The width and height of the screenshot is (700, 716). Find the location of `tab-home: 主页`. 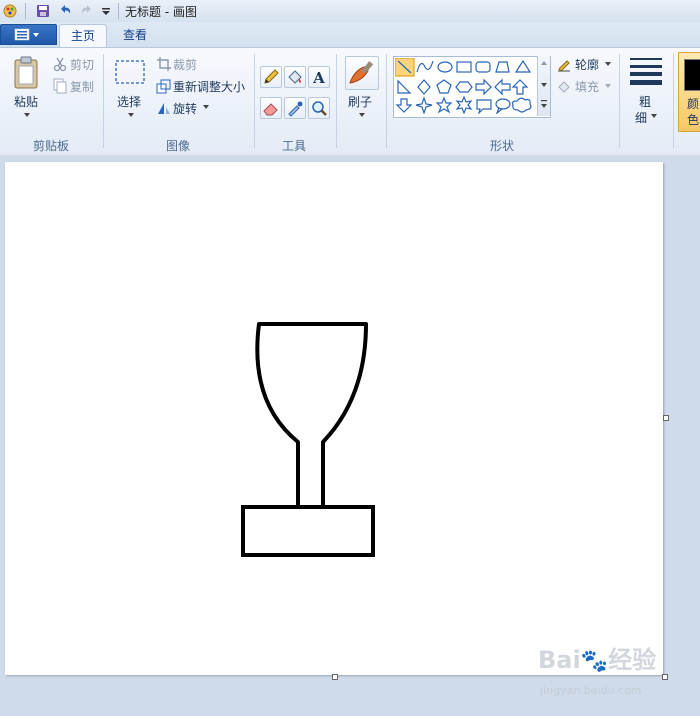

tab-home: 主页 is located at coordinates (83, 35).